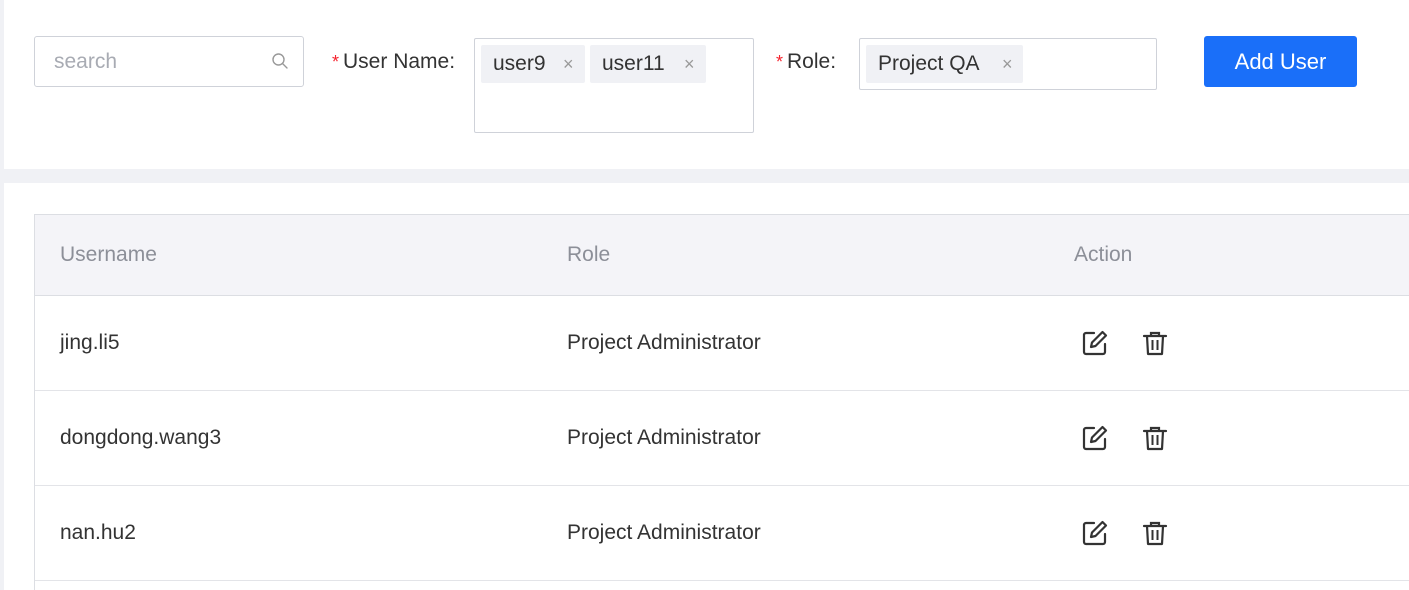 The image size is (1409, 590). I want to click on search-icon, so click(280, 61).